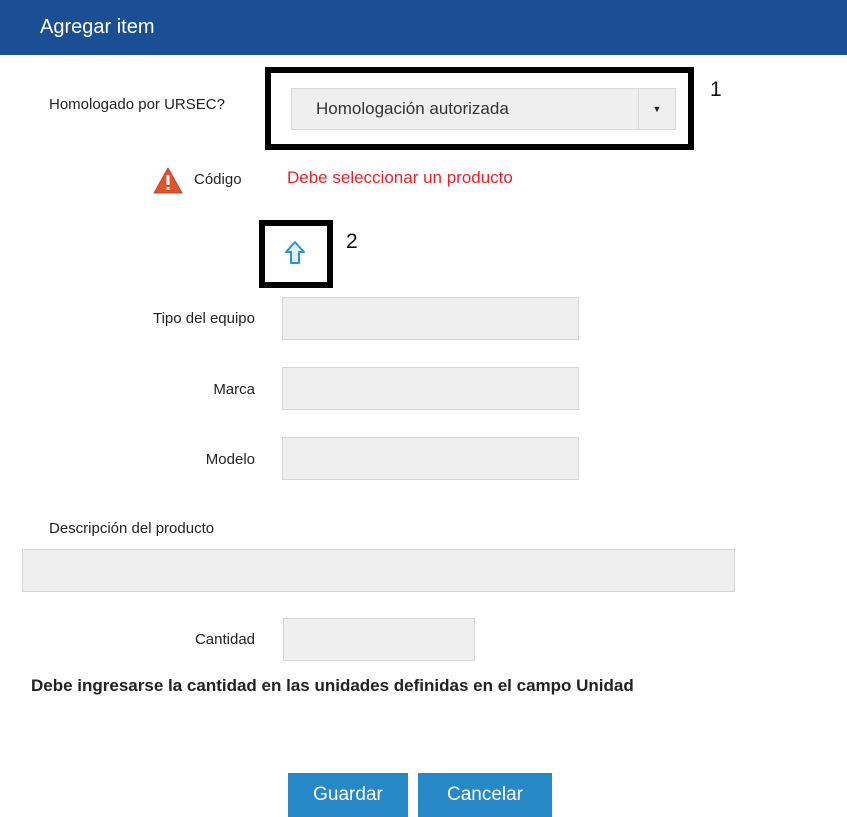 The width and height of the screenshot is (847, 817). What do you see at coordinates (230, 459) in the screenshot?
I see `modelo-label: Modelo` at bounding box center [230, 459].